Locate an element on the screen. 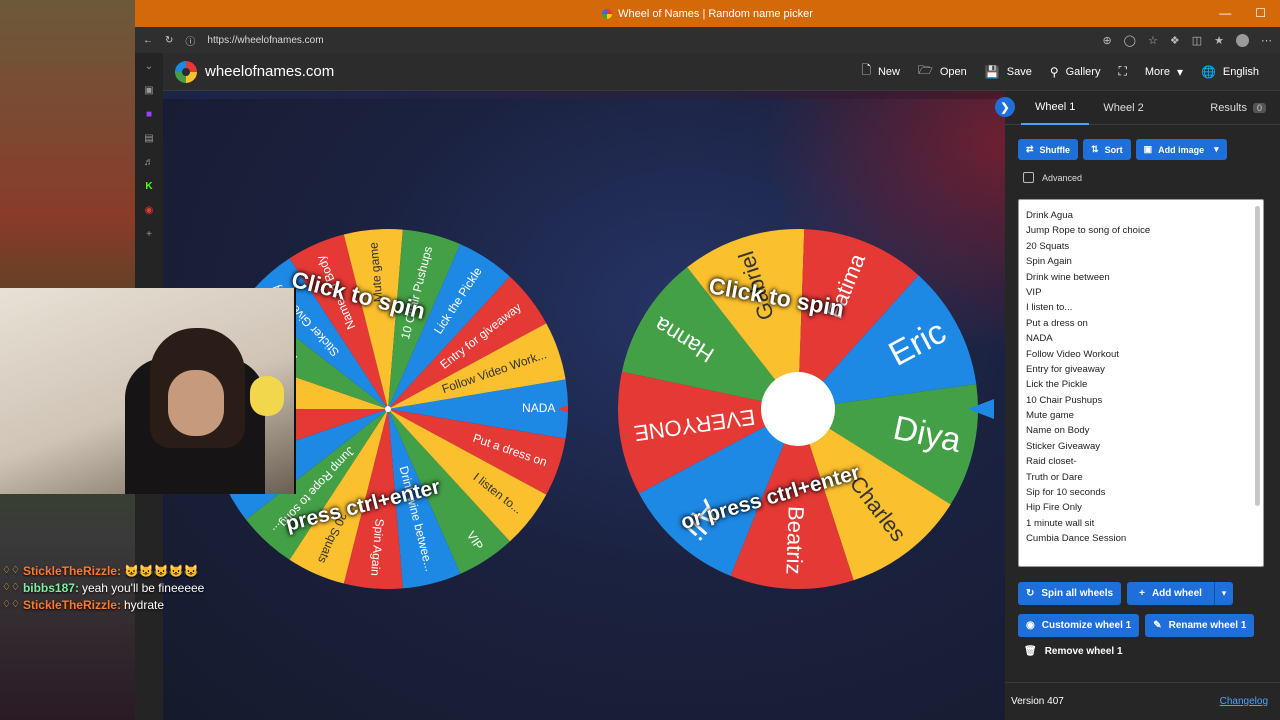 The height and width of the screenshot is (720, 1280). advanced-checkbox is located at coordinates (1028, 177).